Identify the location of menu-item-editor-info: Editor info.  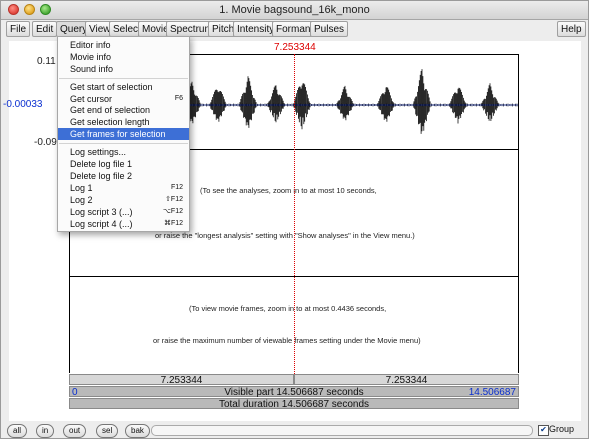
(123, 45).